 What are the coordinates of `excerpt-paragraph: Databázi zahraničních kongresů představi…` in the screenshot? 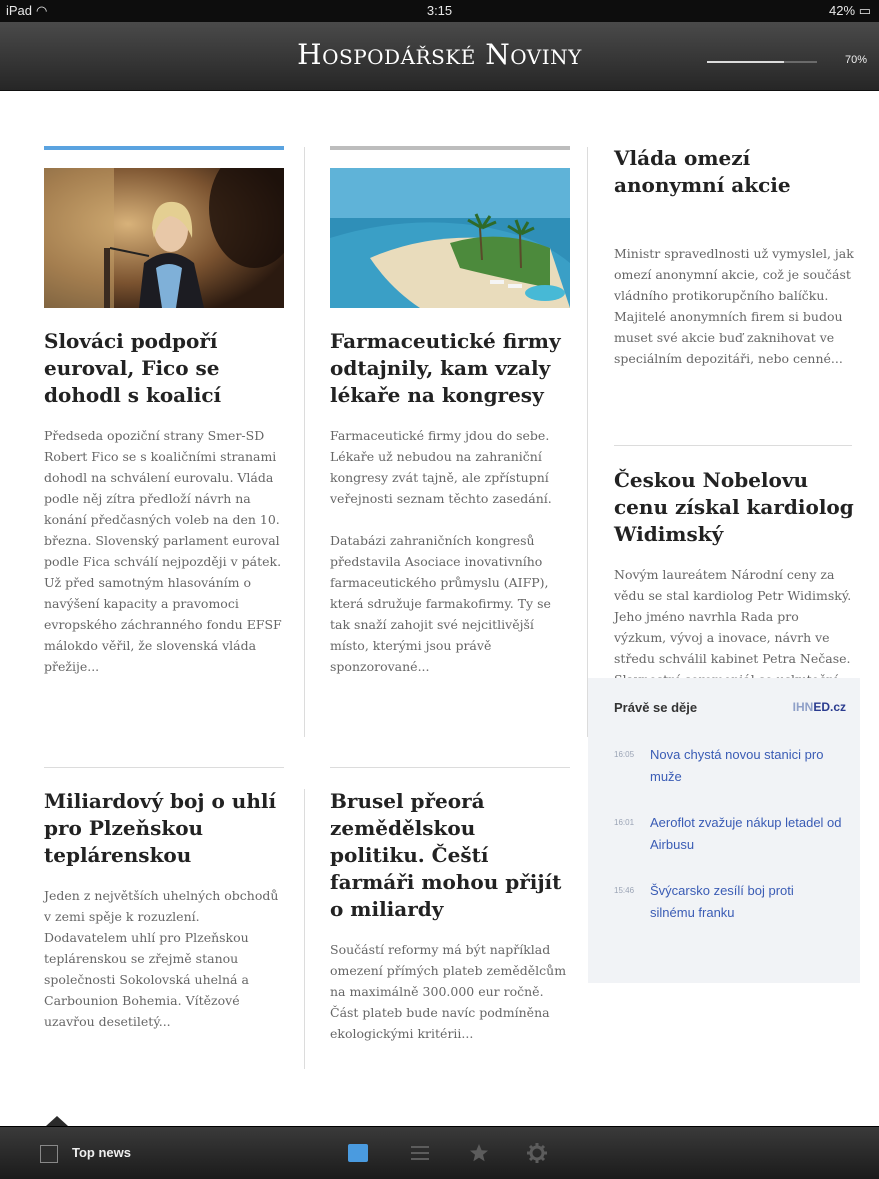 It's located at (440, 603).